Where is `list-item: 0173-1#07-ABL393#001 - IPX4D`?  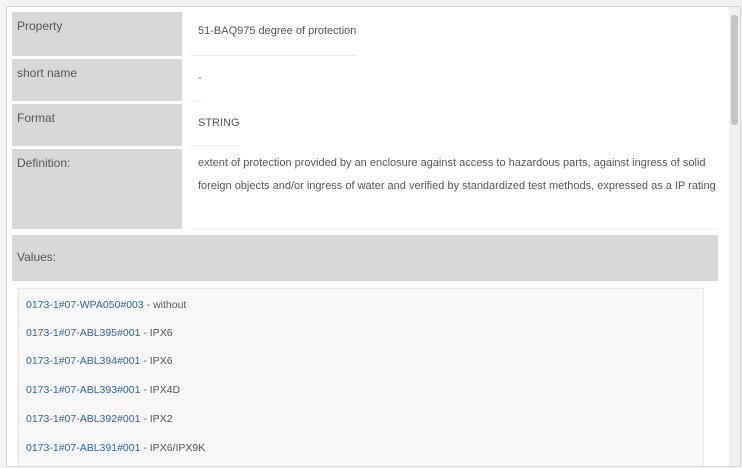 list-item: 0173-1#07-ABL393#001 - IPX4D is located at coordinates (103, 390).